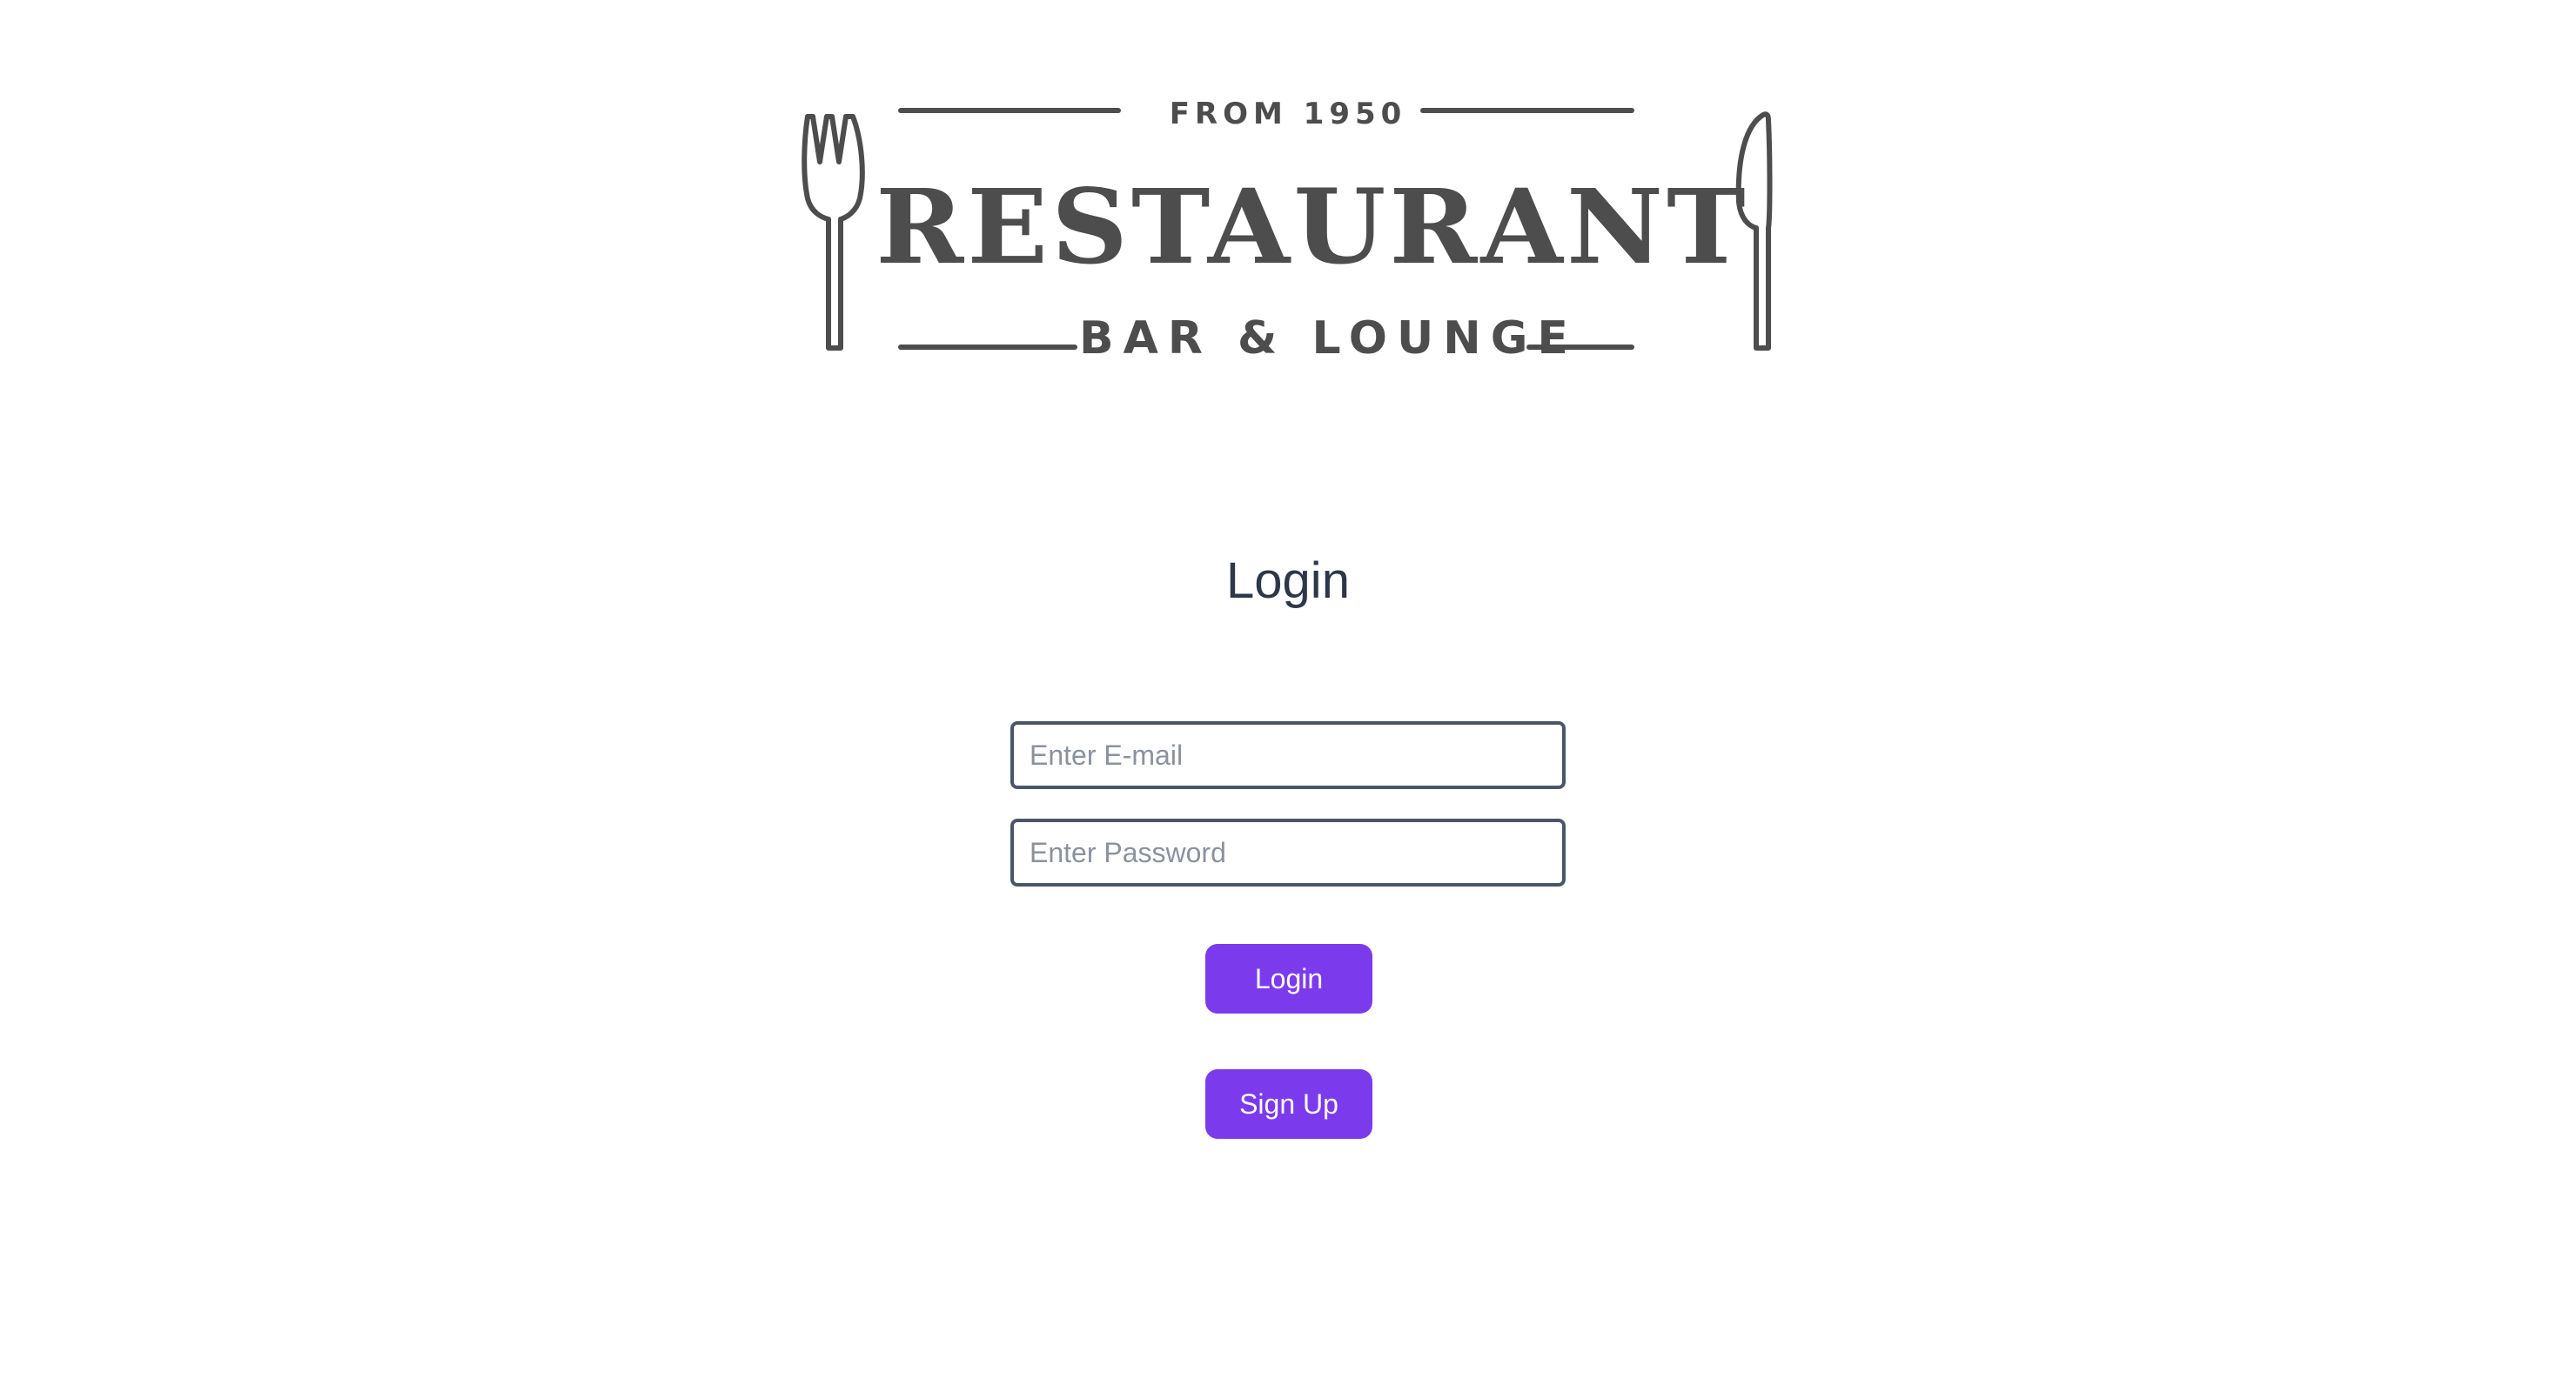  I want to click on logo-main-text: RESTAURANT, so click(1312, 226).